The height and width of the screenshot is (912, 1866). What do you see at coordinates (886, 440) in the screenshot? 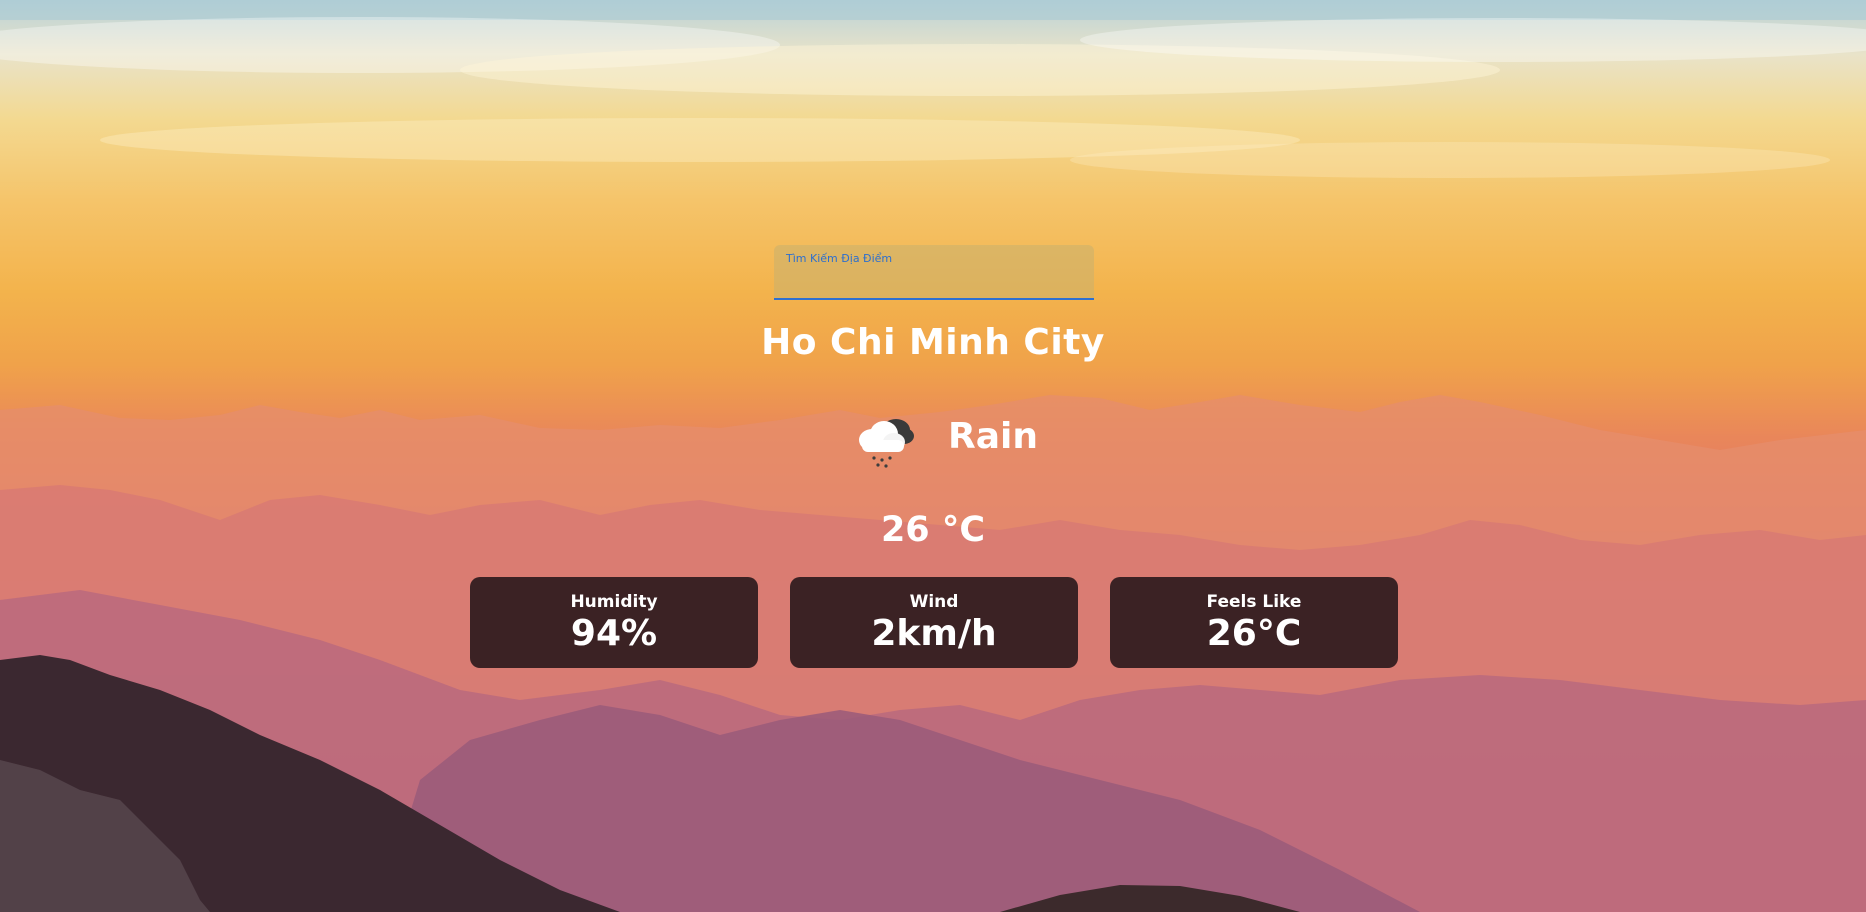
I see `rain-cloud-icon` at bounding box center [886, 440].